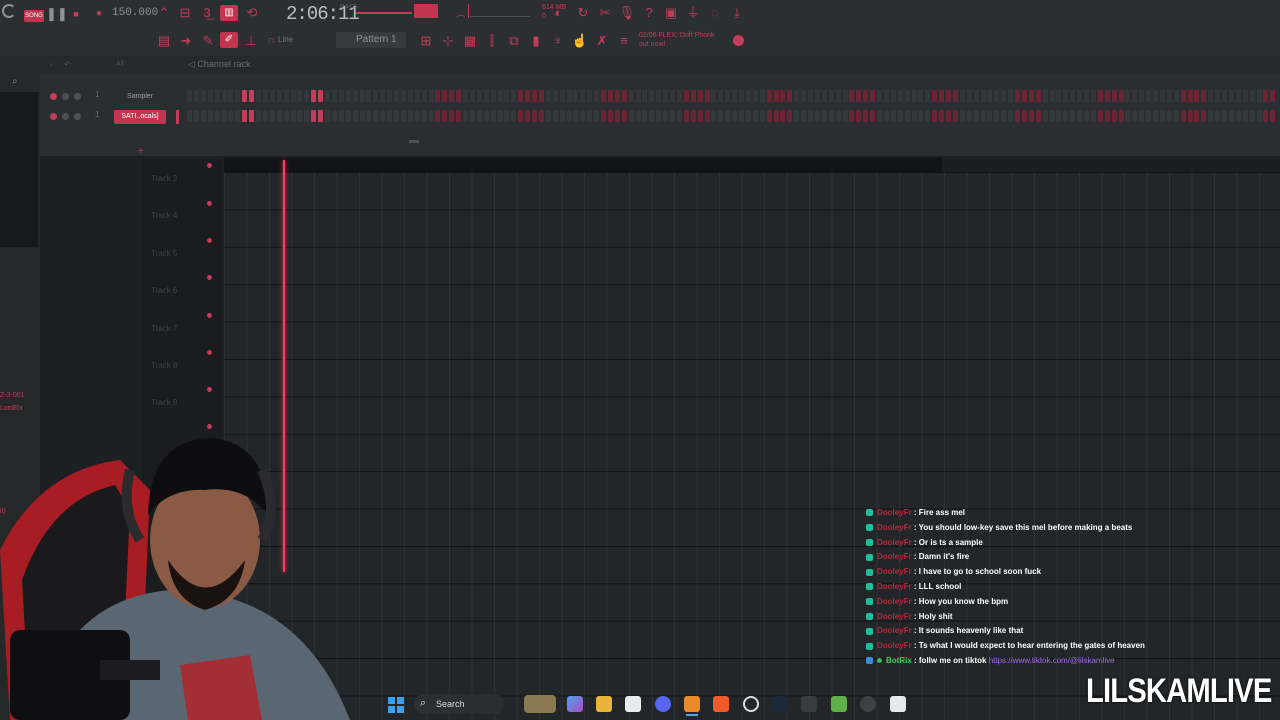 The width and height of the screenshot is (1280, 720). I want to click on help-icon: ?, so click(649, 13).